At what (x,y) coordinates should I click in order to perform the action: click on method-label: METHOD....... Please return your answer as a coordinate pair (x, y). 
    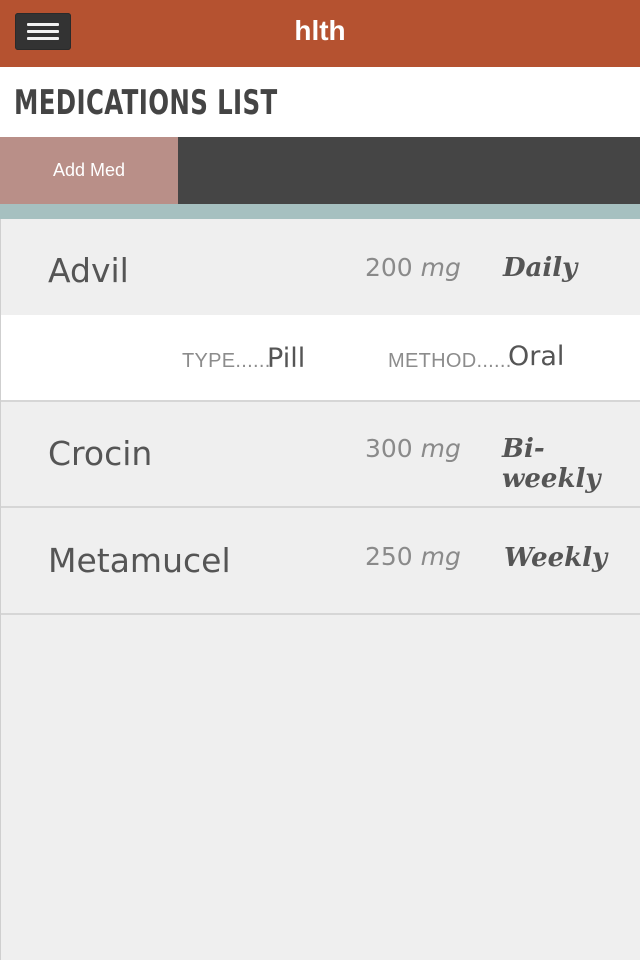
    Looking at the image, I should click on (450, 361).